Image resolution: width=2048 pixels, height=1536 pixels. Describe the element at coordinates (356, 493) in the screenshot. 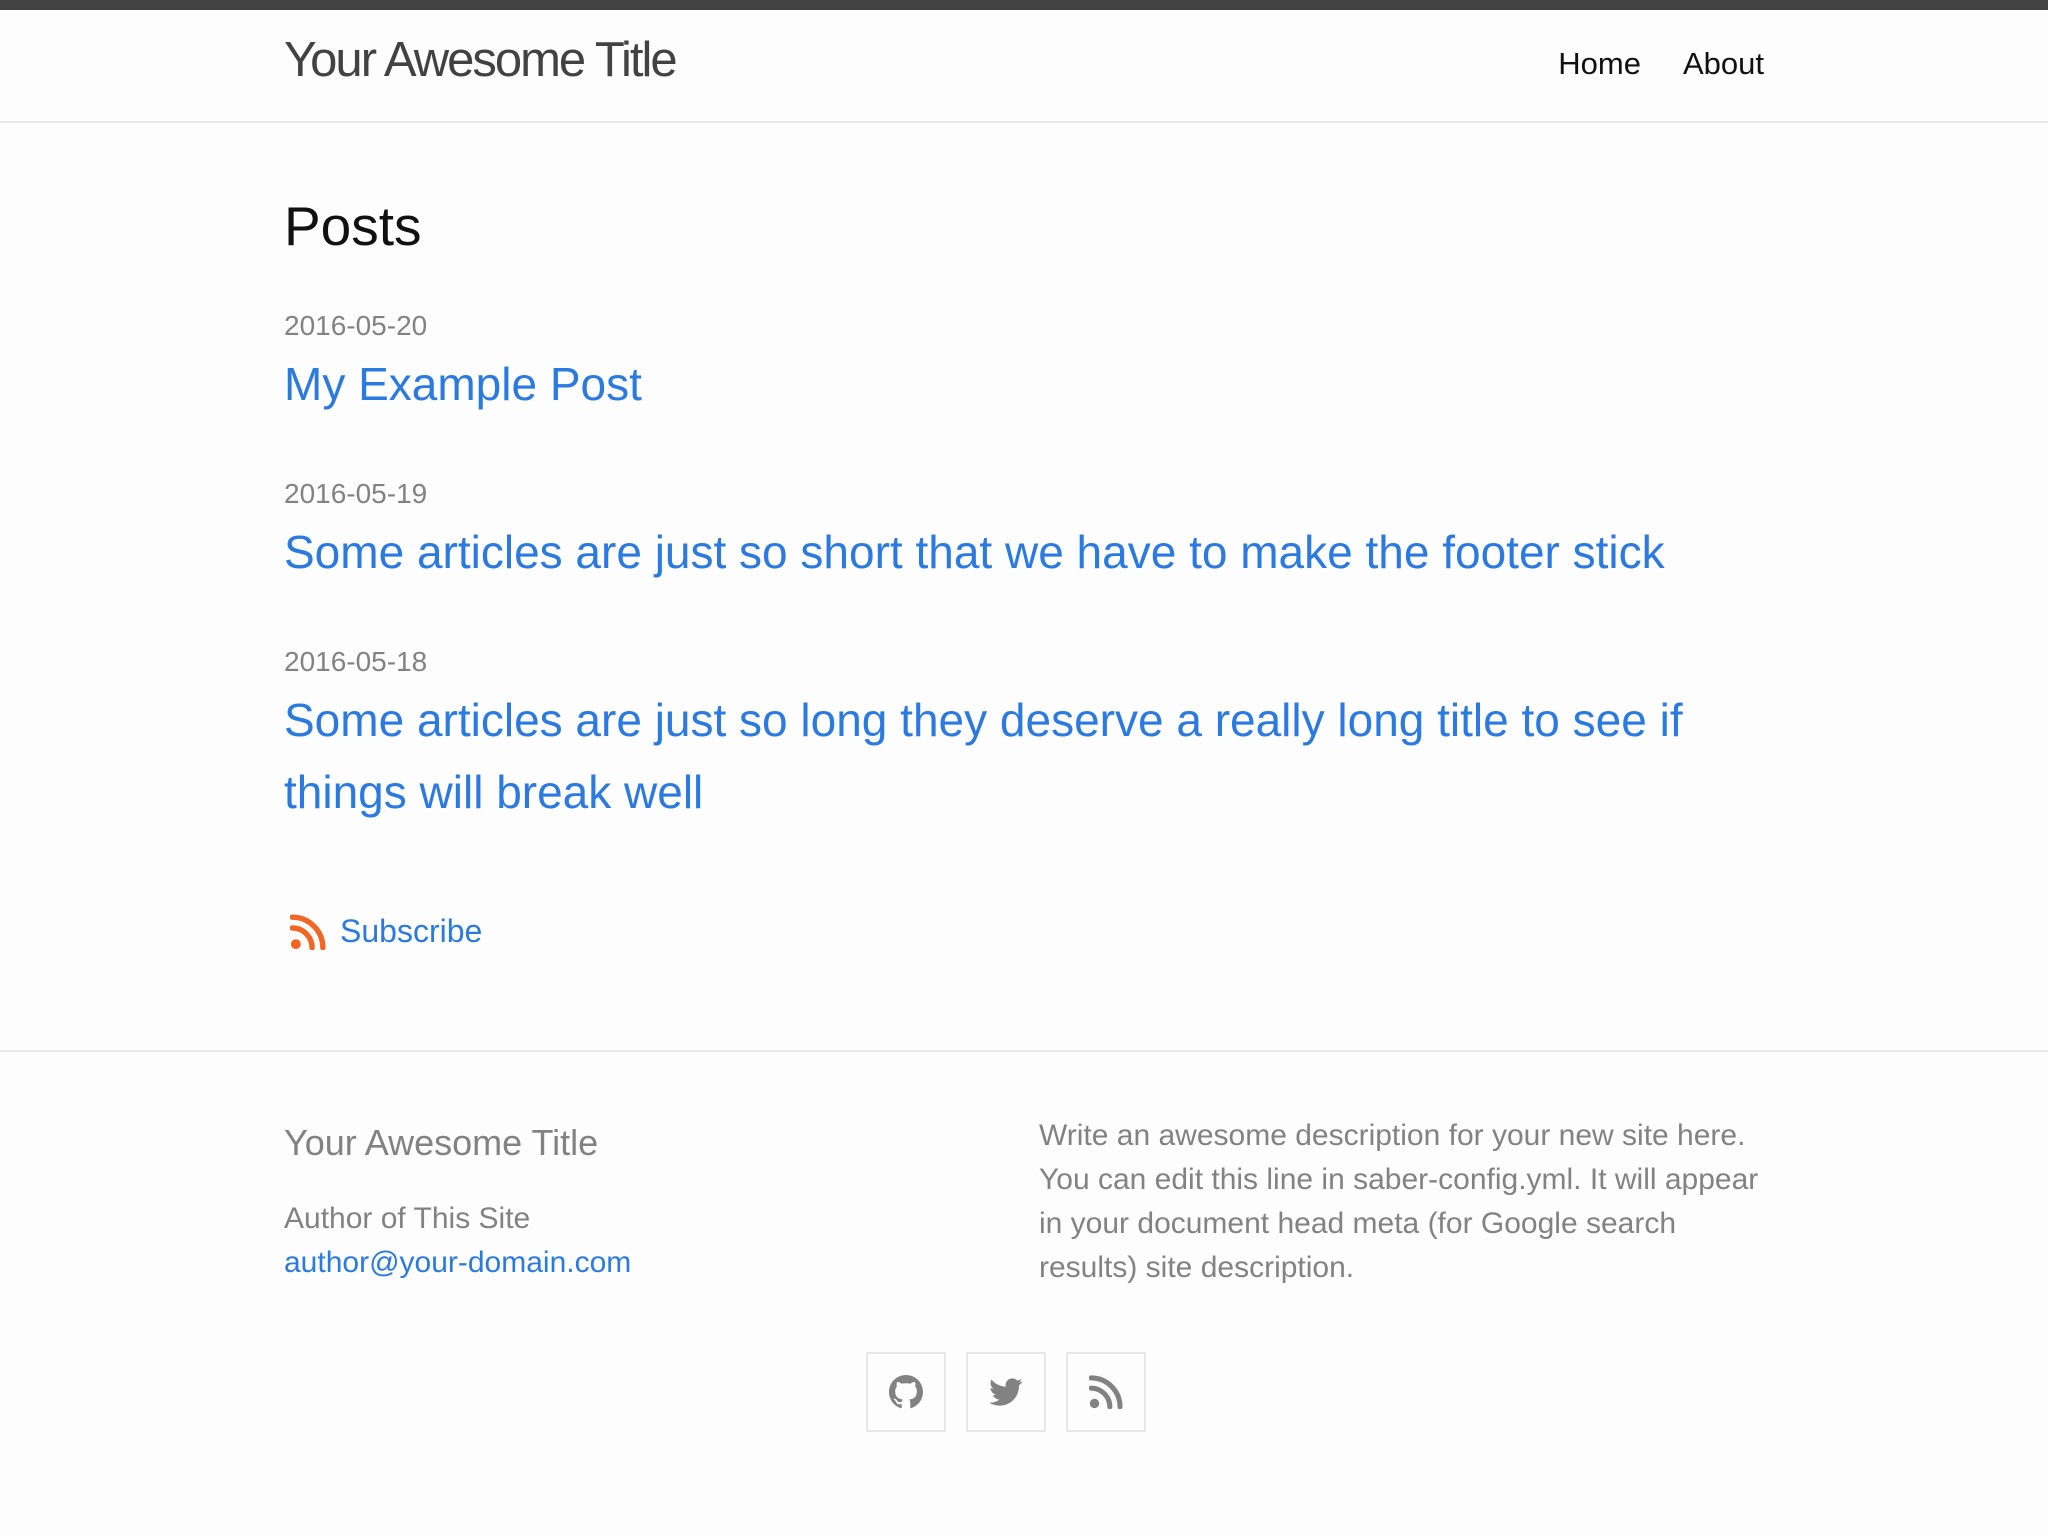

I see `post-date: 2016-05-19` at that location.